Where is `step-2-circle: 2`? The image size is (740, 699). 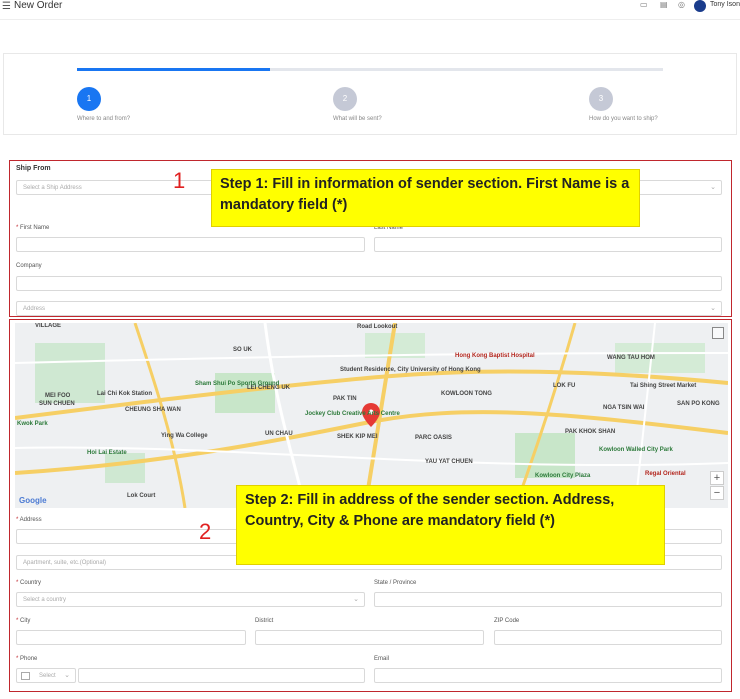 step-2-circle: 2 is located at coordinates (345, 99).